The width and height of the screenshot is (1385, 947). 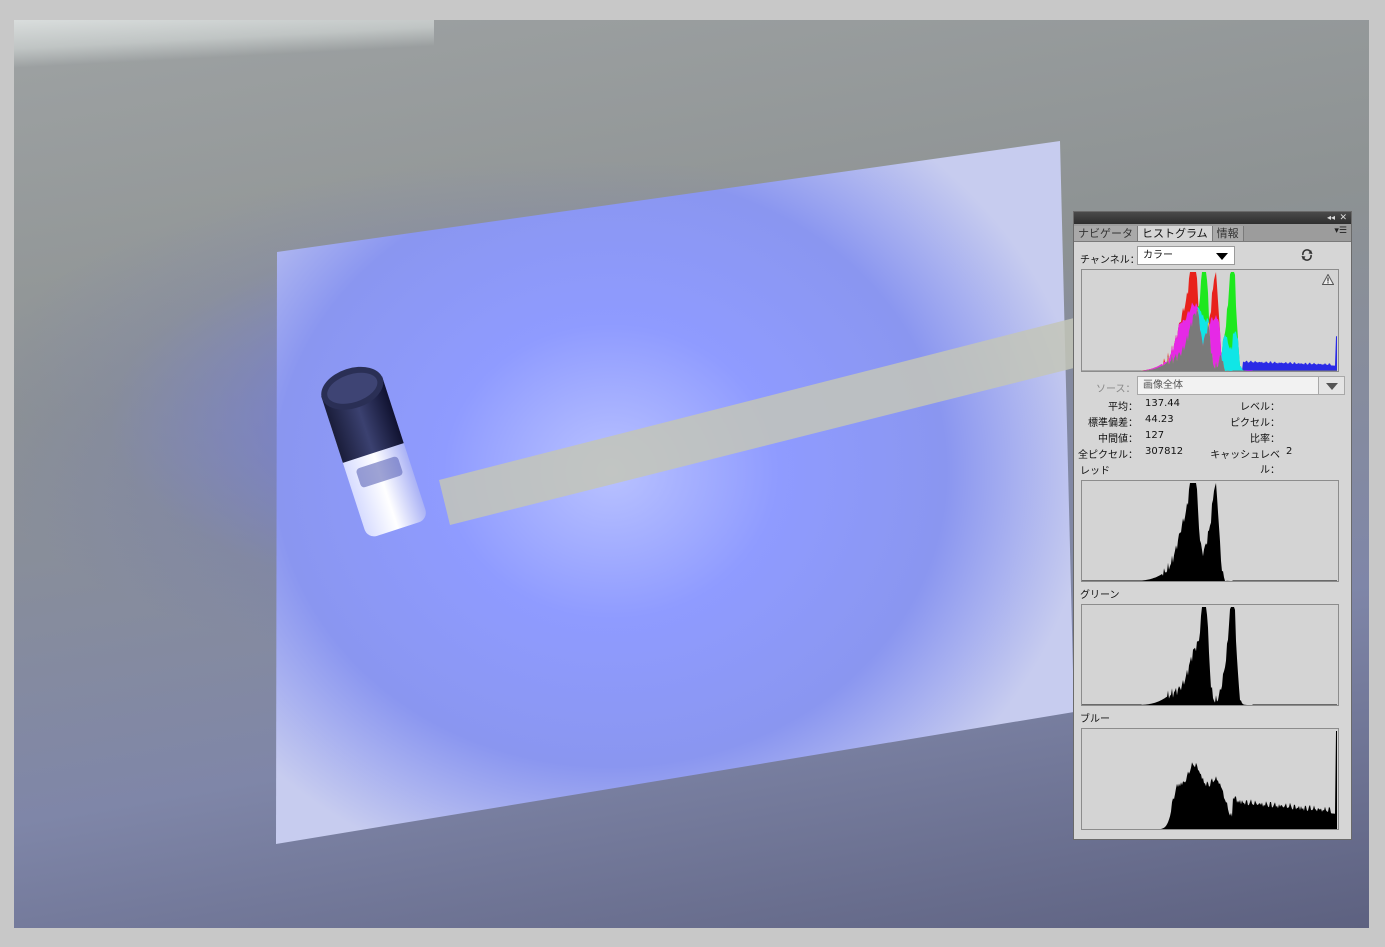 What do you see at coordinates (1108, 455) in the screenshot?
I see `pixels-label: 全ピクセル：` at bounding box center [1108, 455].